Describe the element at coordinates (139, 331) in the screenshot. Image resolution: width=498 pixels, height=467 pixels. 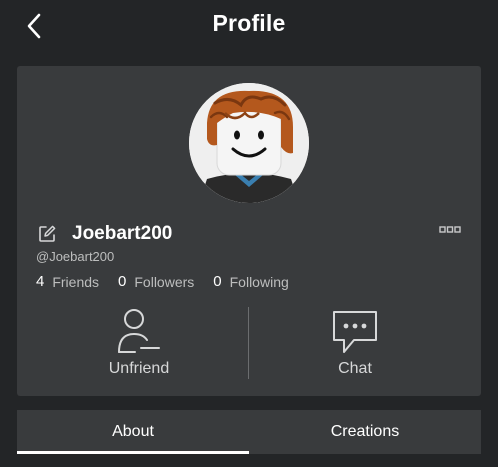
I see `unfriend-icon` at that location.